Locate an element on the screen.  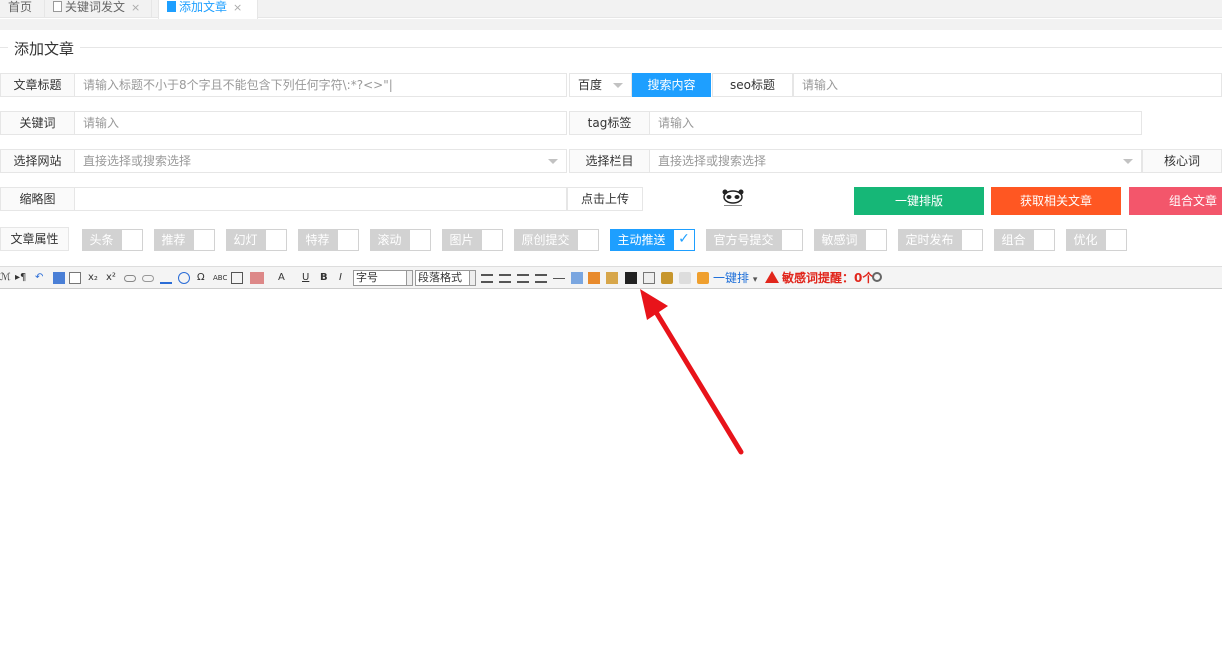
annotation-arrow is located at coordinates (692, 372).